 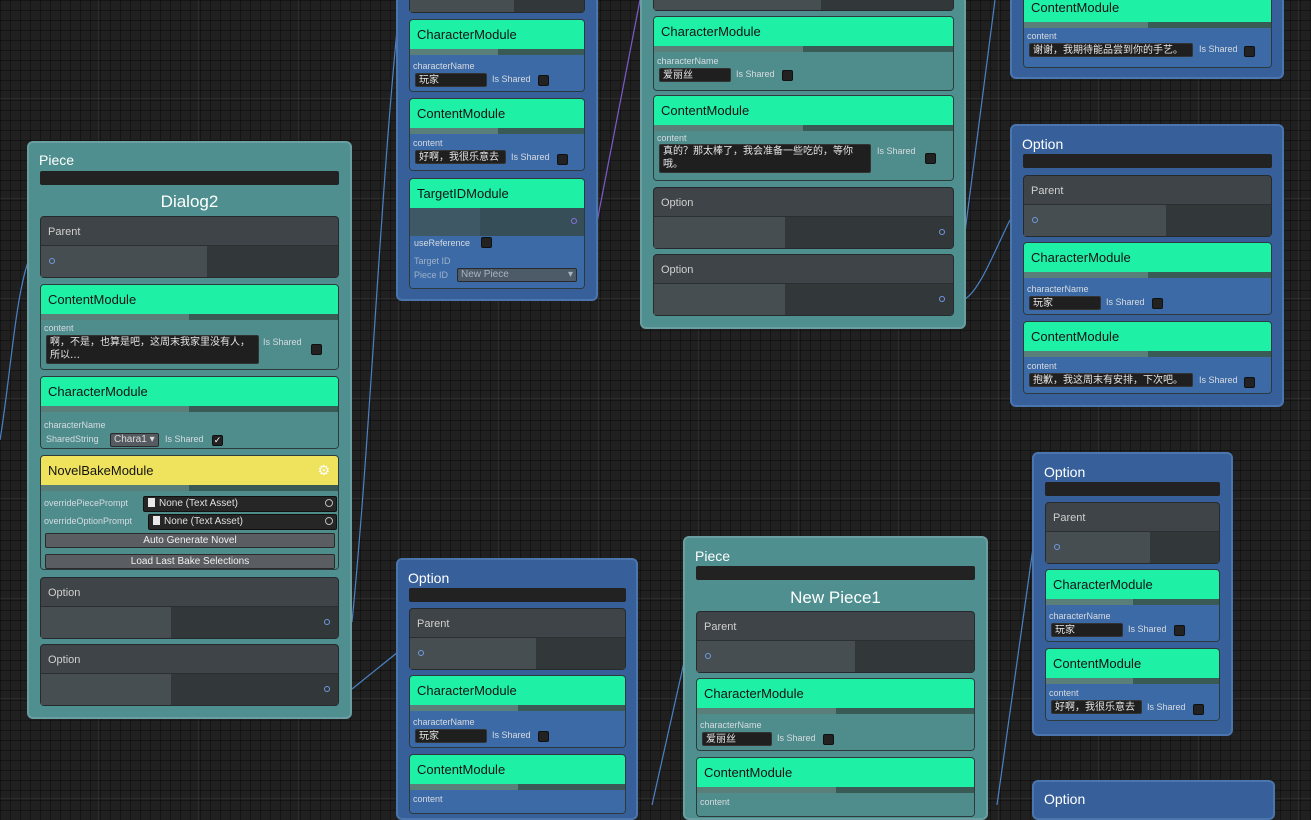 I want to click on parent-port-panel: Parent, so click(x=517, y=639).